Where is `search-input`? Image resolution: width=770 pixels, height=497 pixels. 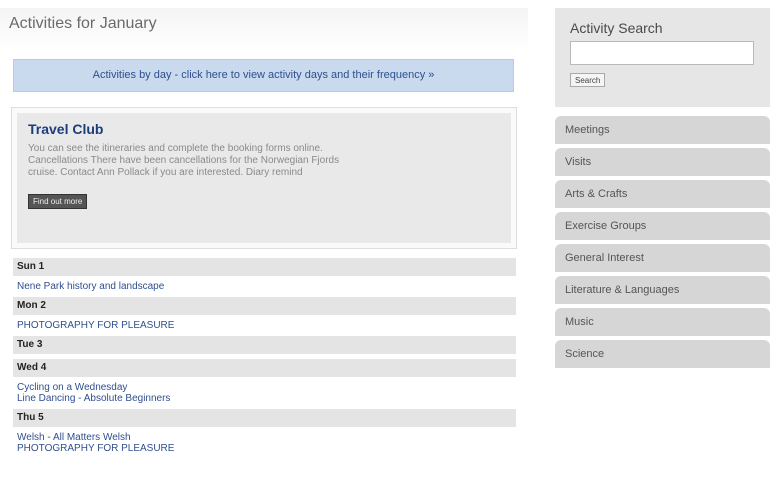
search-input is located at coordinates (662, 53).